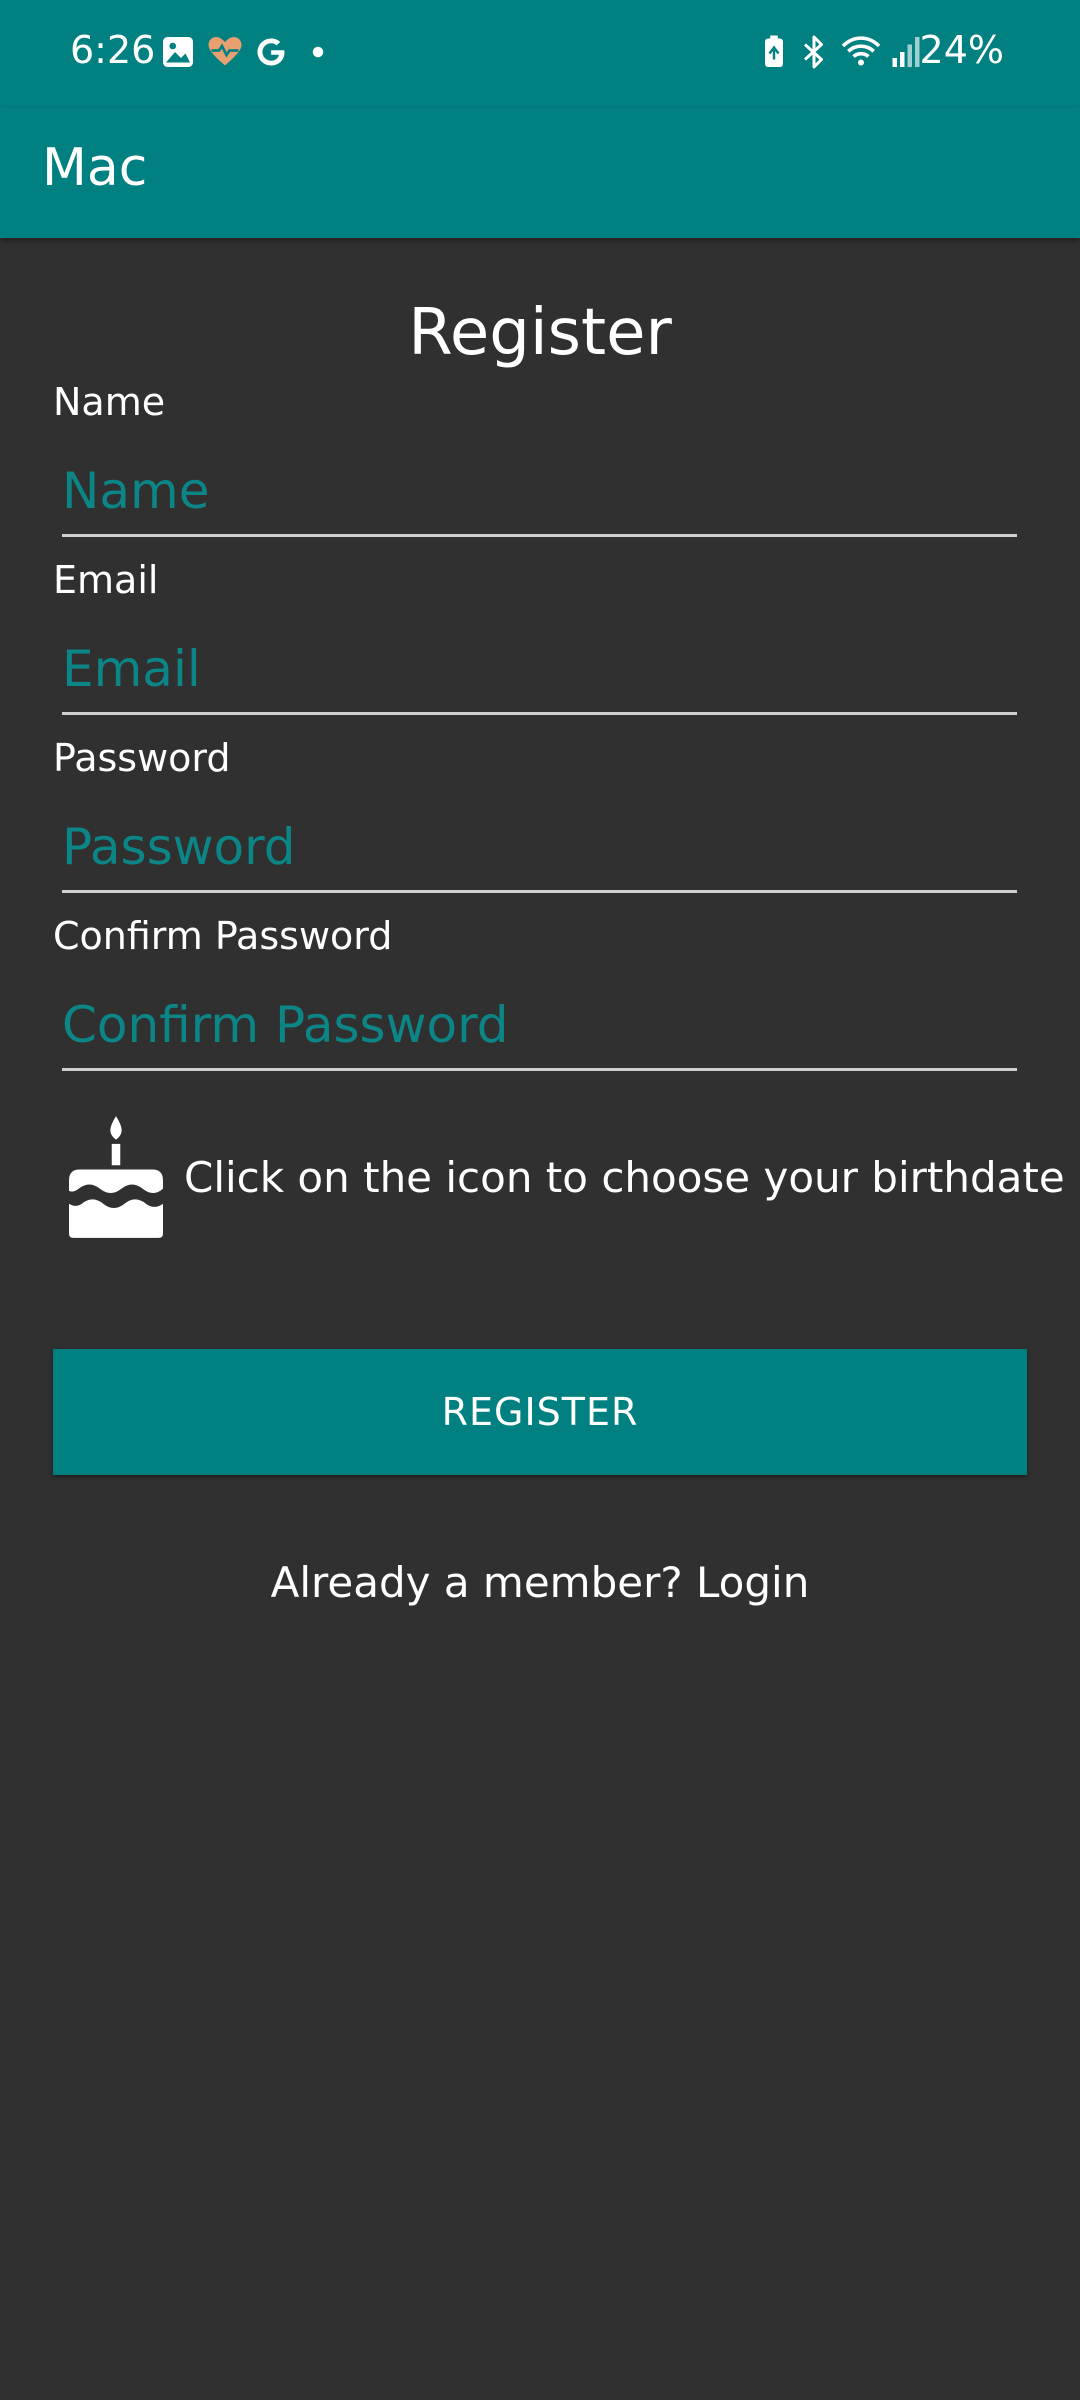  What do you see at coordinates (539, 670) in the screenshot?
I see `email-input` at bounding box center [539, 670].